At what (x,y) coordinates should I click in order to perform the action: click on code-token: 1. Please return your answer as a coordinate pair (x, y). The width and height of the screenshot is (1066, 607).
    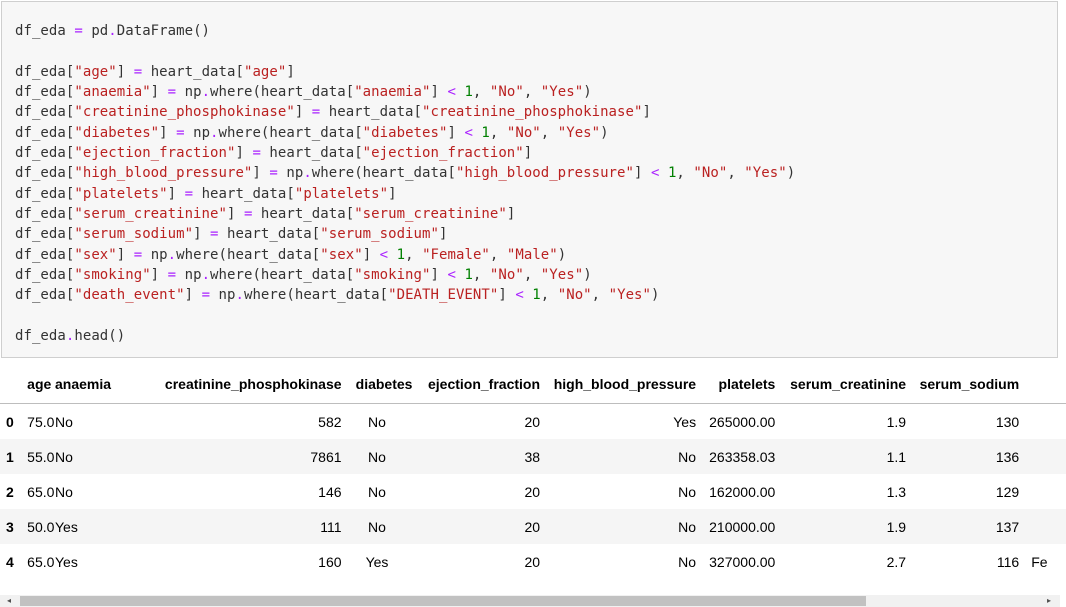
    Looking at the image, I should click on (401, 254).